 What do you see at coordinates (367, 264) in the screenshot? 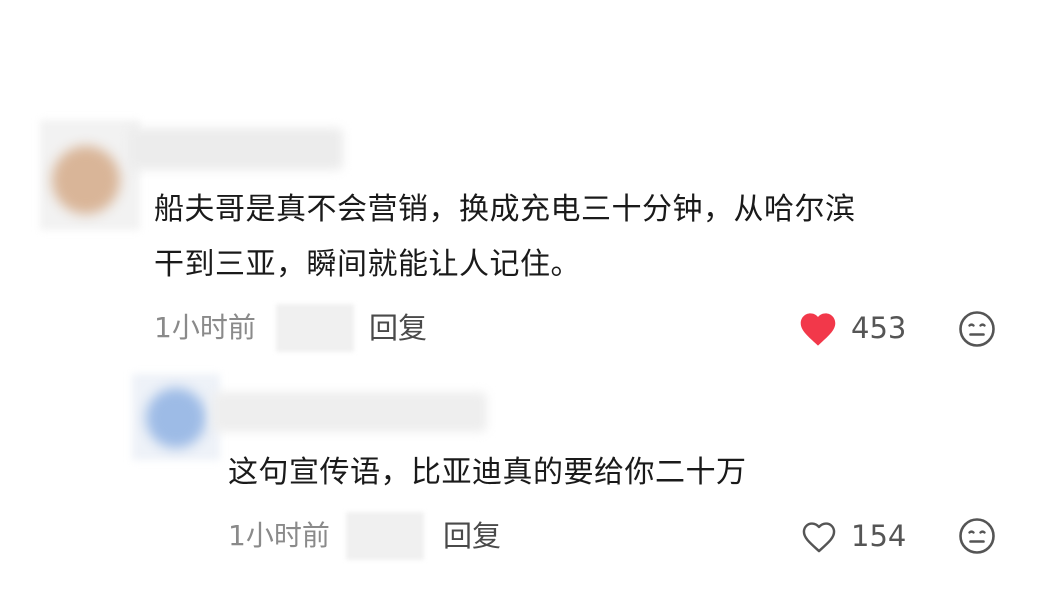
I see `comment-text-line: 干到三亚，瞬间就能让人记住。` at bounding box center [367, 264].